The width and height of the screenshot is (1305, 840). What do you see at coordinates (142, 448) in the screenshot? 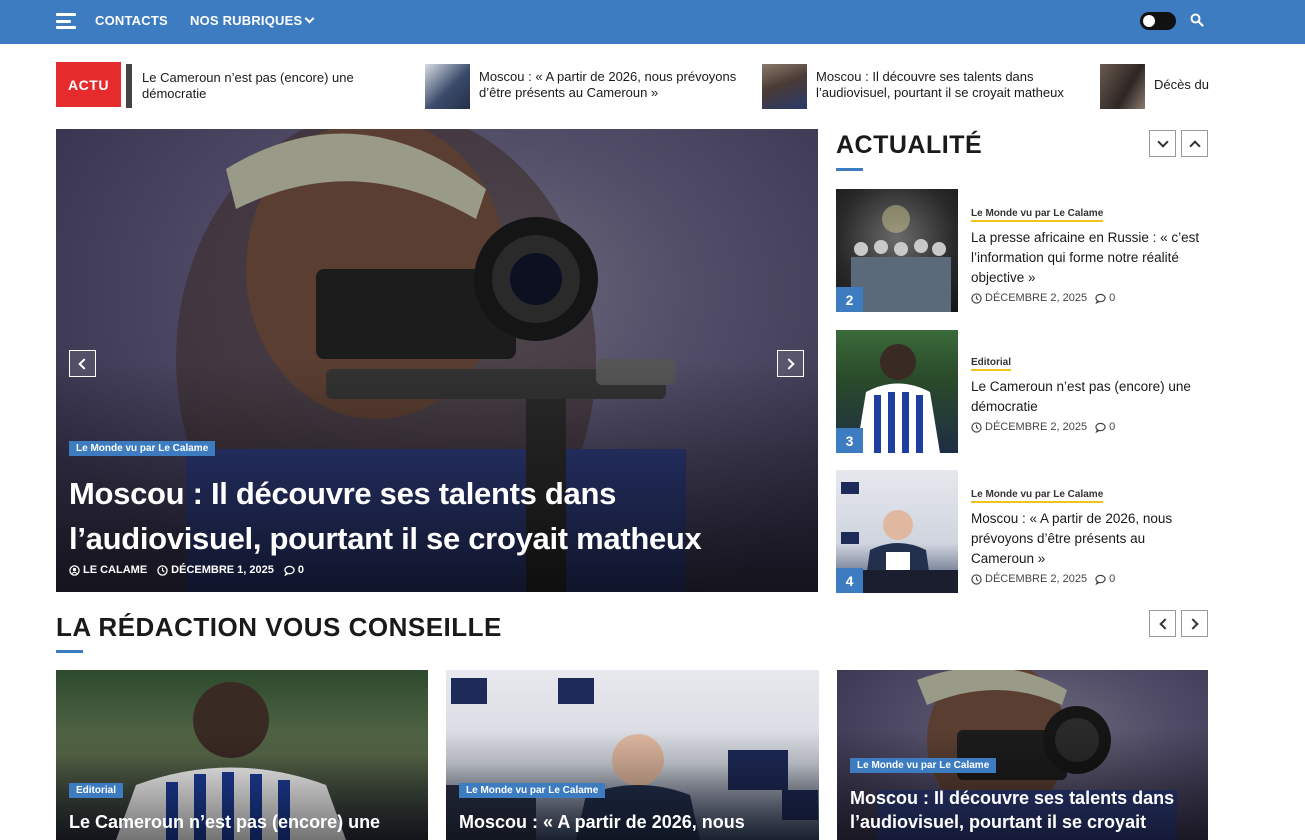
I see `hero-category-tag: Le Monde vu par Le Calame` at bounding box center [142, 448].